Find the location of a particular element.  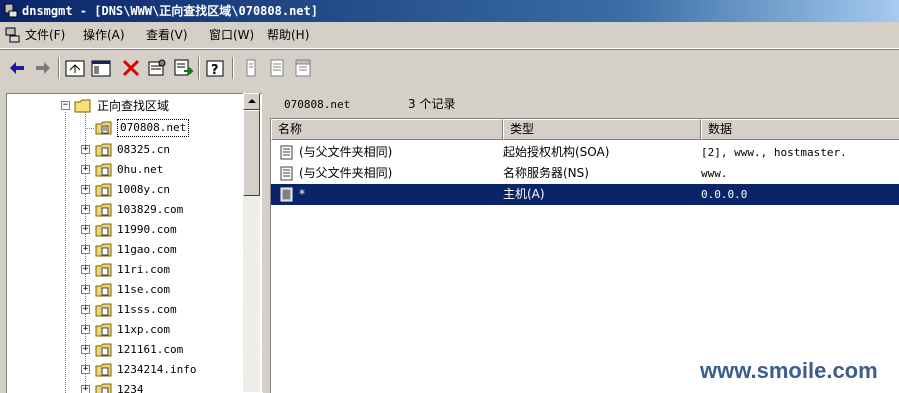

record-data: www. is located at coordinates (714, 173).